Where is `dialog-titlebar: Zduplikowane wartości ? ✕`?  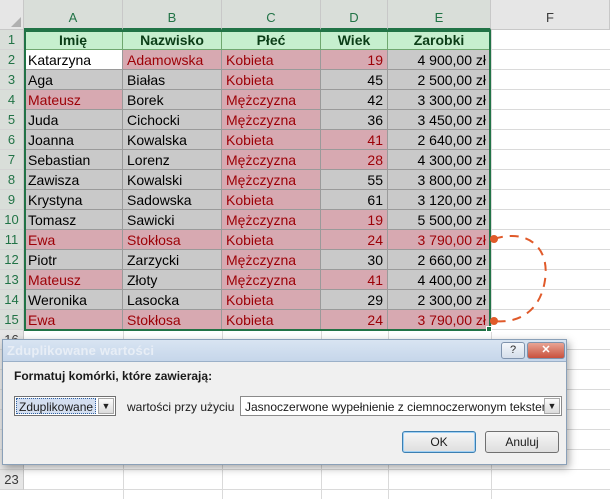 dialog-titlebar: Zduplikowane wartości ? ✕ is located at coordinates (284, 351).